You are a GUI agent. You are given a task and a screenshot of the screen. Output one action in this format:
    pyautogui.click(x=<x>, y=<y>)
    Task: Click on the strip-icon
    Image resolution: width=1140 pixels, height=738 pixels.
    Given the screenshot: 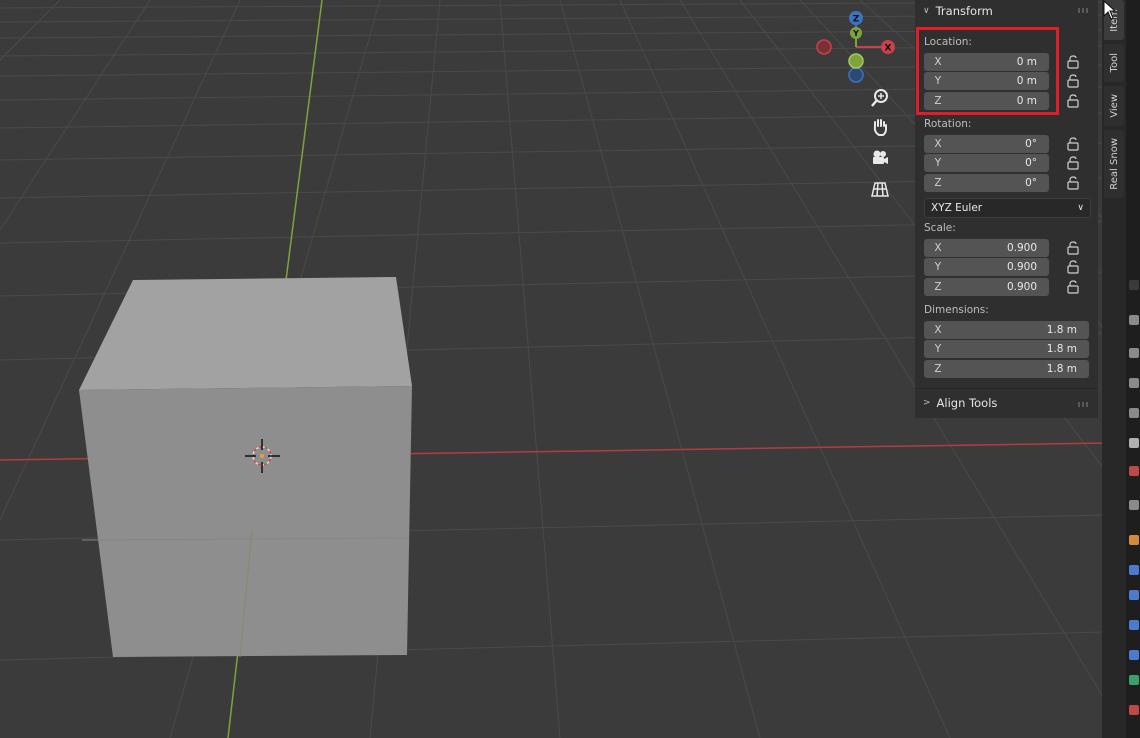 What is the action you would take?
    pyautogui.click(x=1134, y=285)
    